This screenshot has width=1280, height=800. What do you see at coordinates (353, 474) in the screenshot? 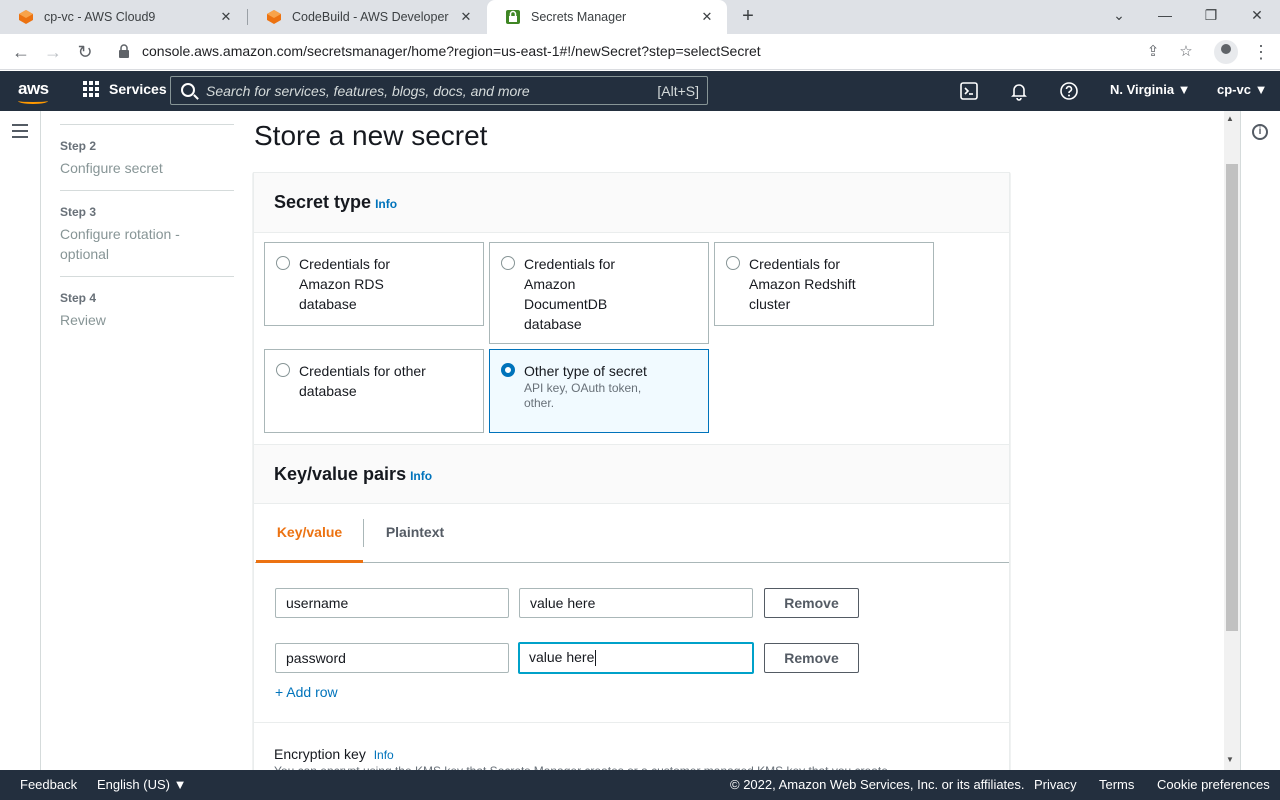
I see `kv-heading: Key/value pairs Info` at bounding box center [353, 474].